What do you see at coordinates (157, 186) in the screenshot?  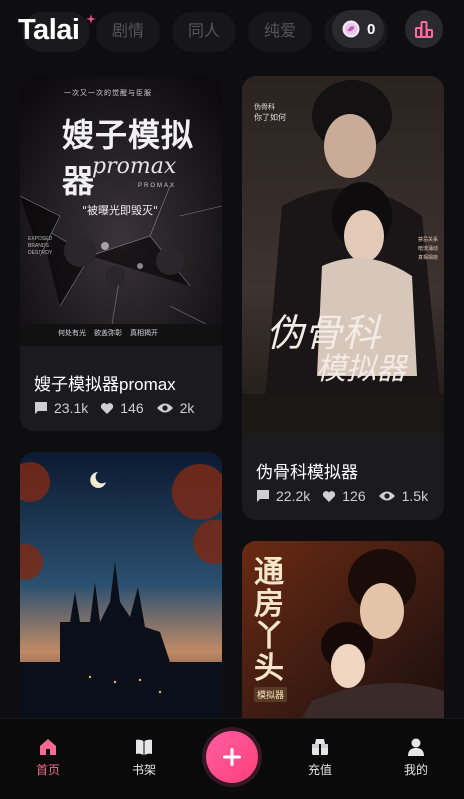 I see `cover-promax: PROMAX` at bounding box center [157, 186].